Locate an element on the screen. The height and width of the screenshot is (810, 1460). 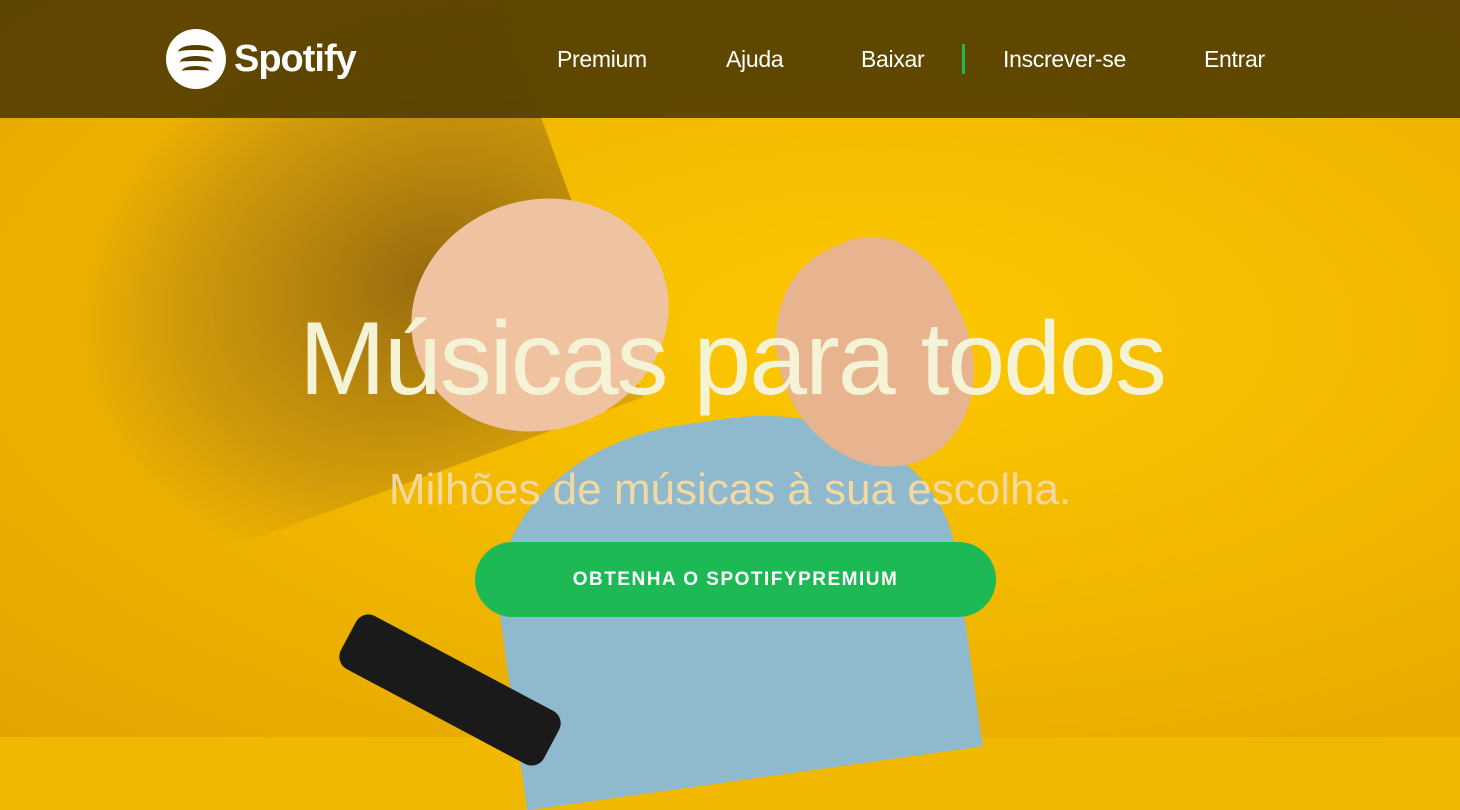
spotify-logo: Spotify is located at coordinates (261, 59).